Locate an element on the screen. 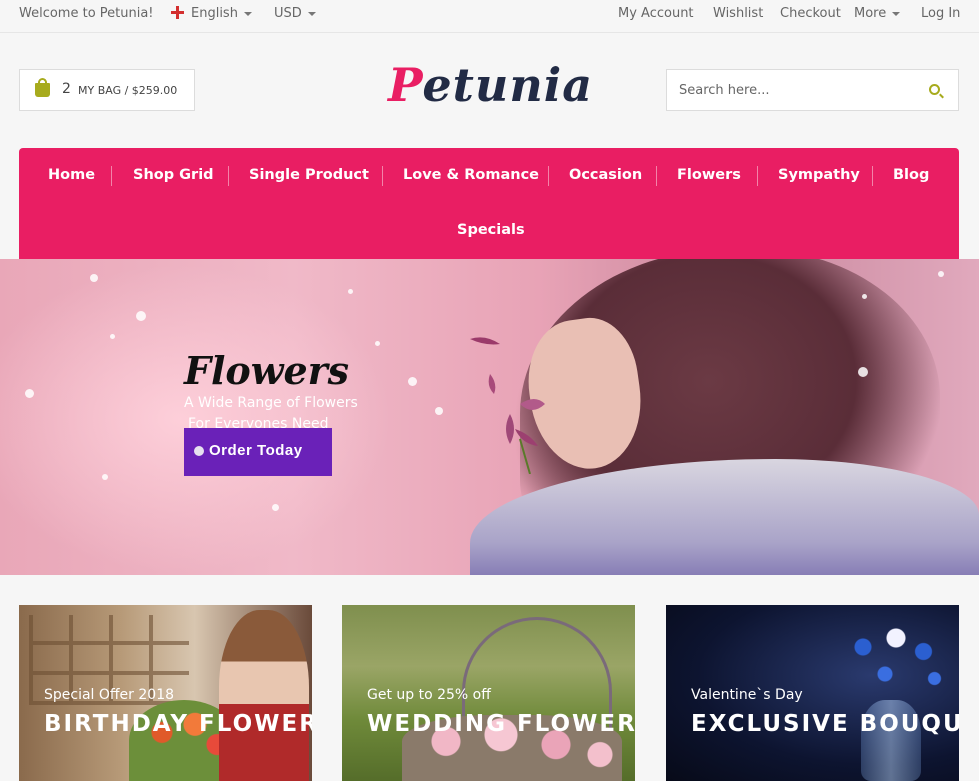  cosmos-flower-icon is located at coordinates (507, 405).